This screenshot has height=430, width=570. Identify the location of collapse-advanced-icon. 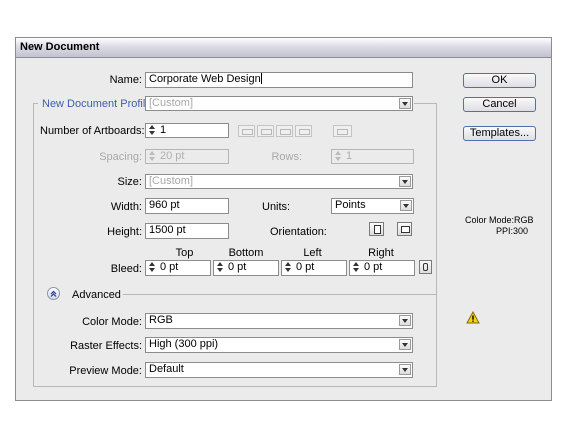
(53, 293).